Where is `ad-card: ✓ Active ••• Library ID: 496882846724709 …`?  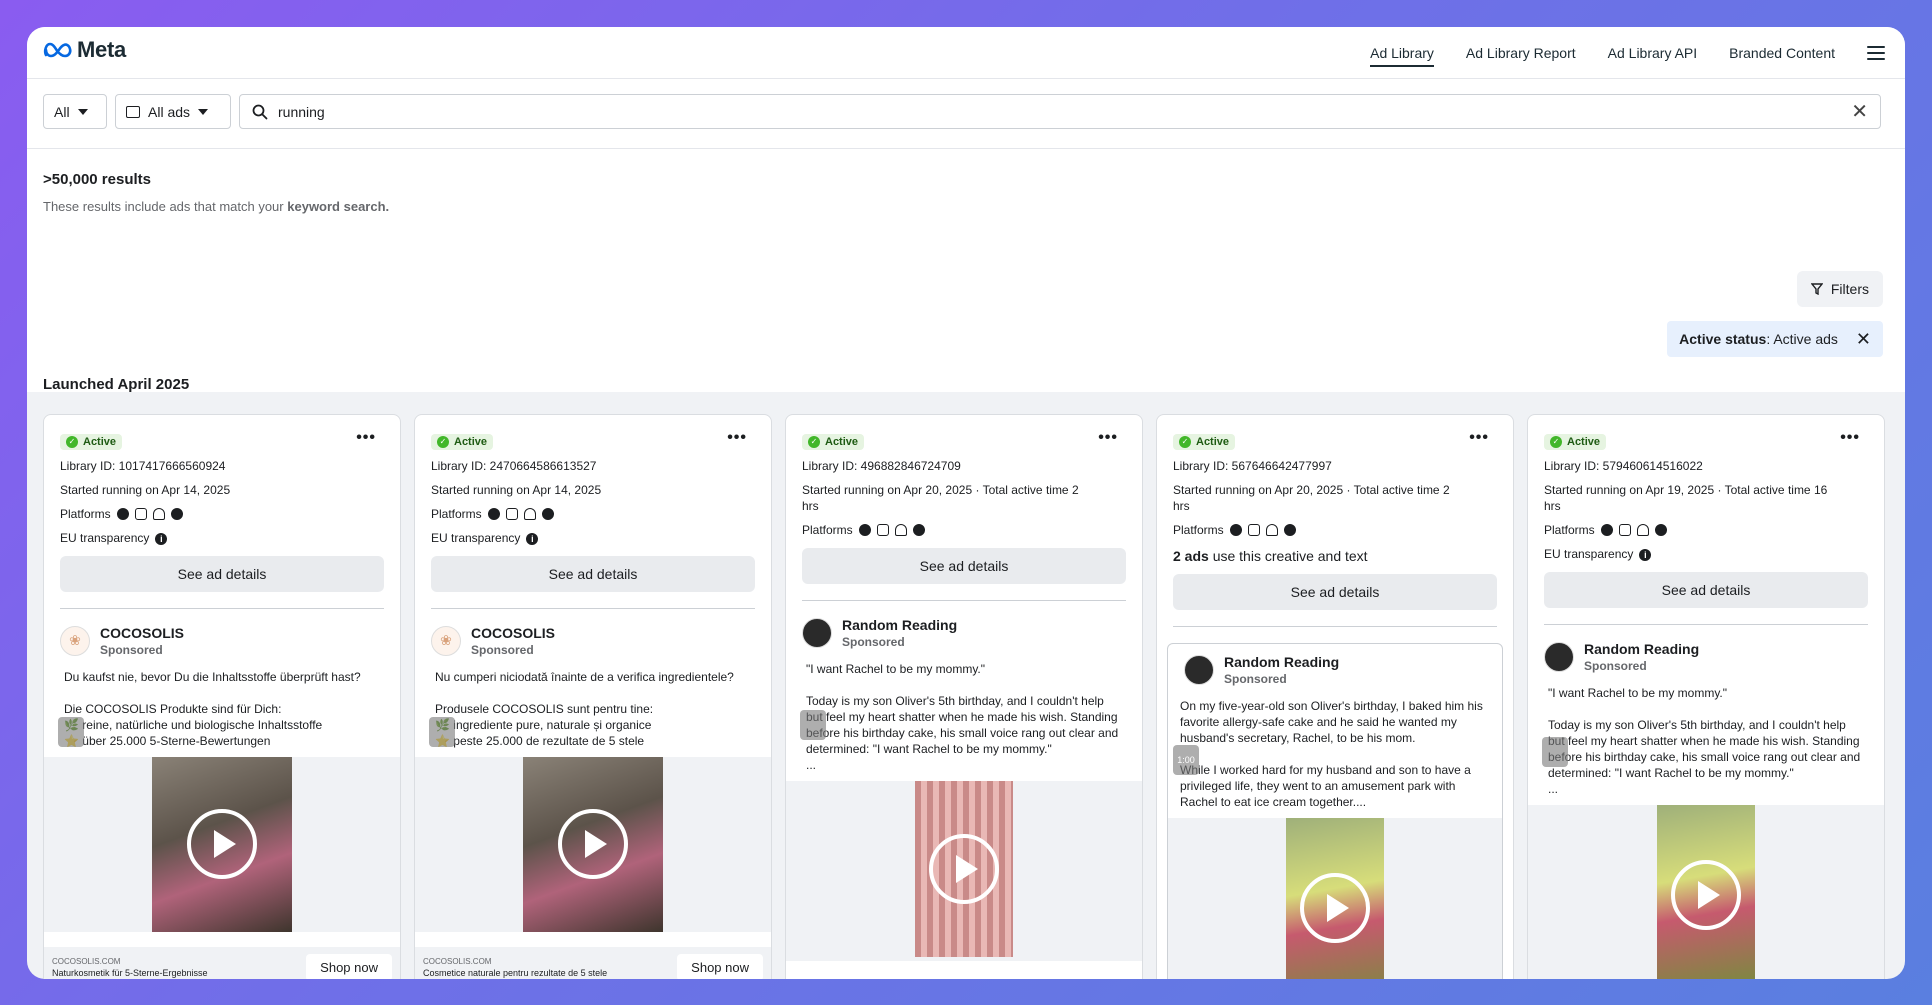
ad-card: ✓ Active ••• Library ID: 496882846724709 … is located at coordinates (964, 696).